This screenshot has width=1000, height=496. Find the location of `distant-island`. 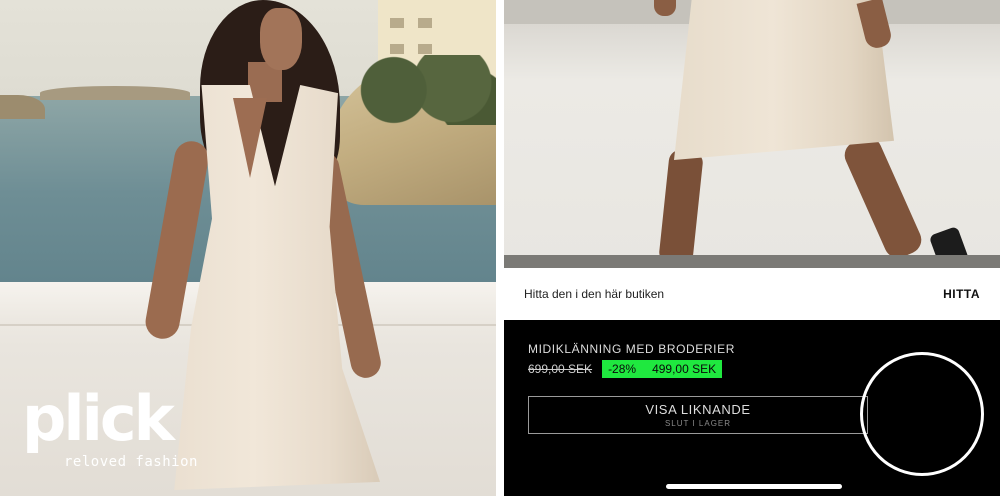

distant-island is located at coordinates (115, 93).